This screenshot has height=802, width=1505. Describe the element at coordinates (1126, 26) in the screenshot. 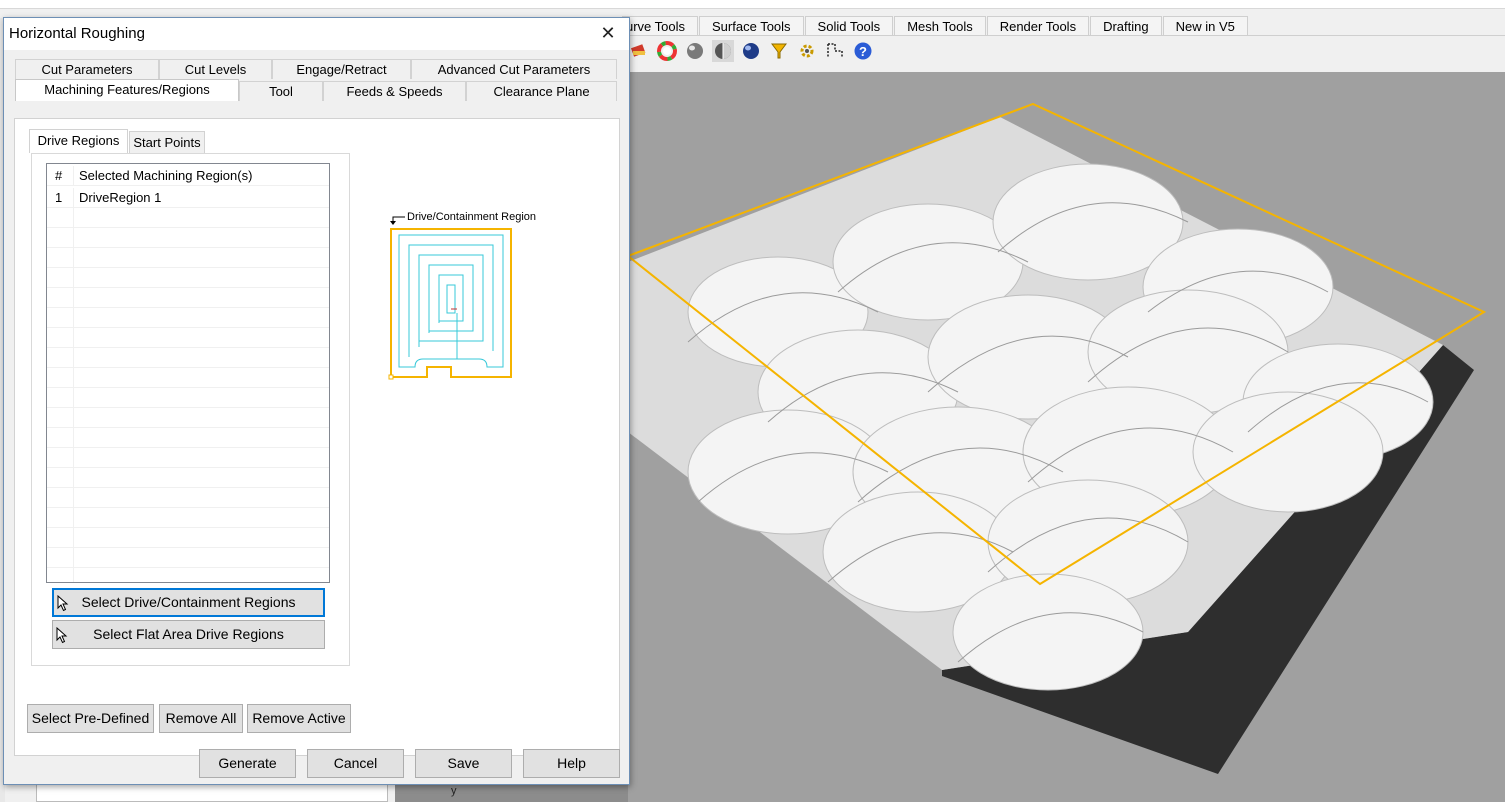

I see `tab-drafting: Drafting` at that location.